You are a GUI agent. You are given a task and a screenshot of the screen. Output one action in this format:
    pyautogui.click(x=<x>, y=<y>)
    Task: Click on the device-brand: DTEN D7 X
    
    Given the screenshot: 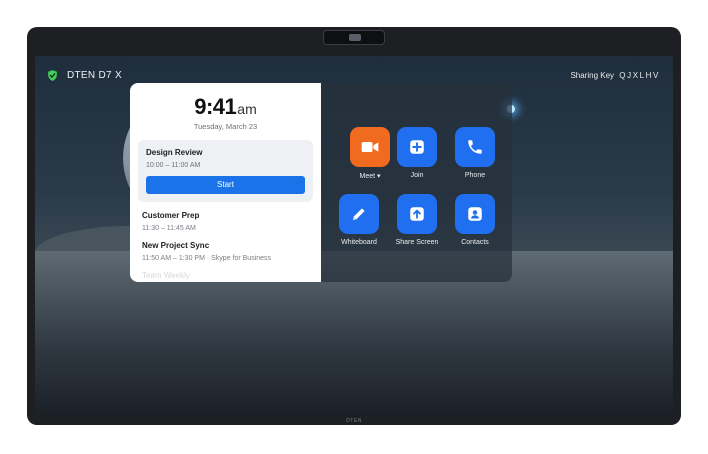 What is the action you would take?
    pyautogui.click(x=84, y=75)
    